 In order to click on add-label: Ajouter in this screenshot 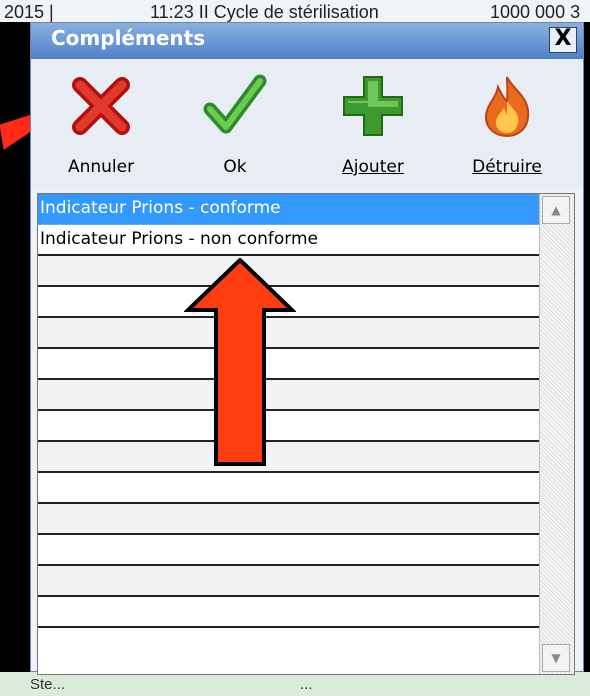, I will do `click(373, 167)`.